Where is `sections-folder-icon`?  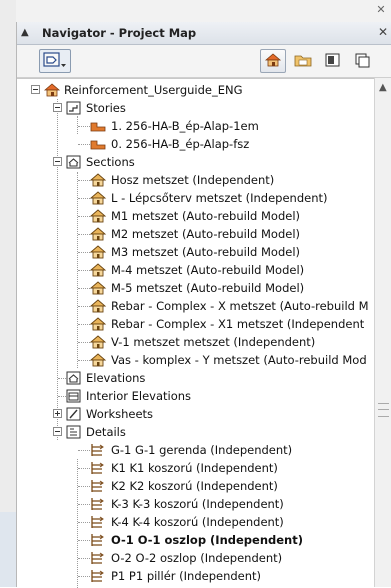
sections-folder-icon is located at coordinates (73, 162).